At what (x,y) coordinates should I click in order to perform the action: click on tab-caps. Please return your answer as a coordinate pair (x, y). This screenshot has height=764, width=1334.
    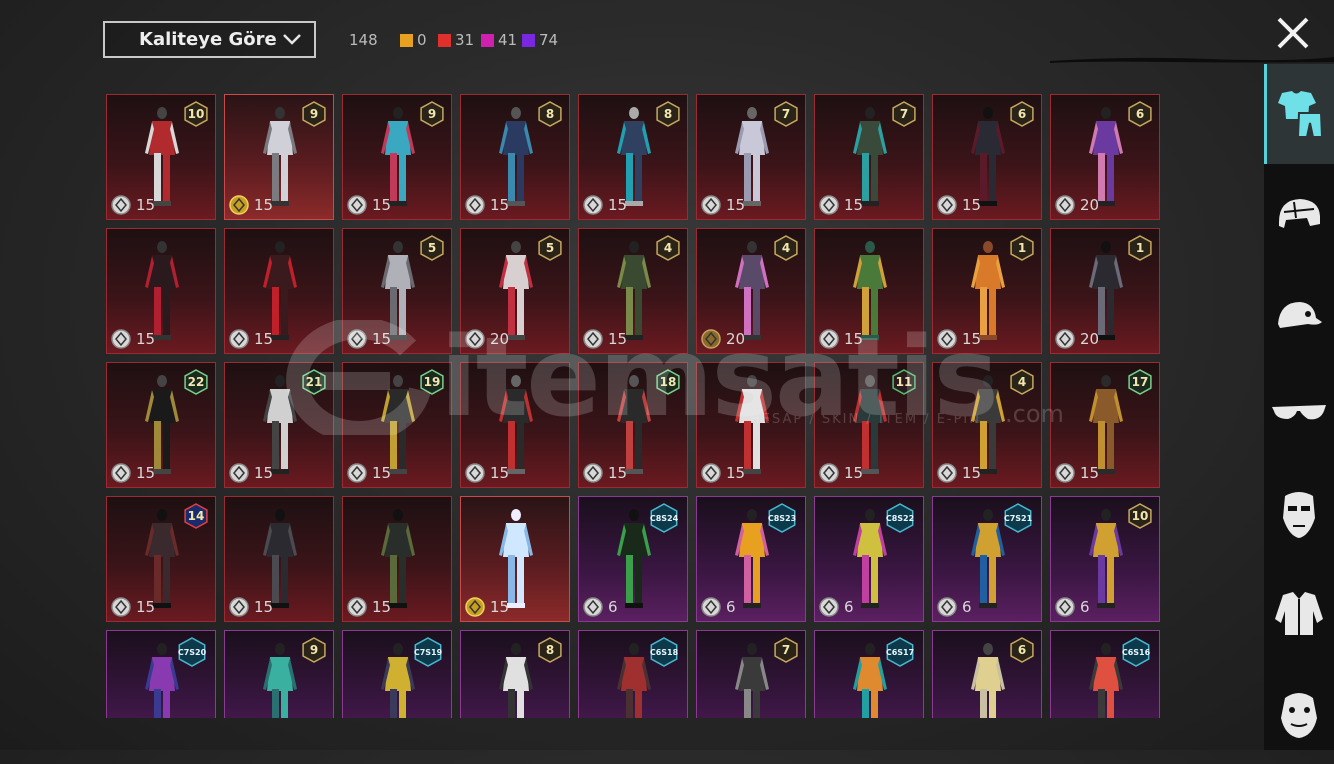
    Looking at the image, I should click on (1299, 314).